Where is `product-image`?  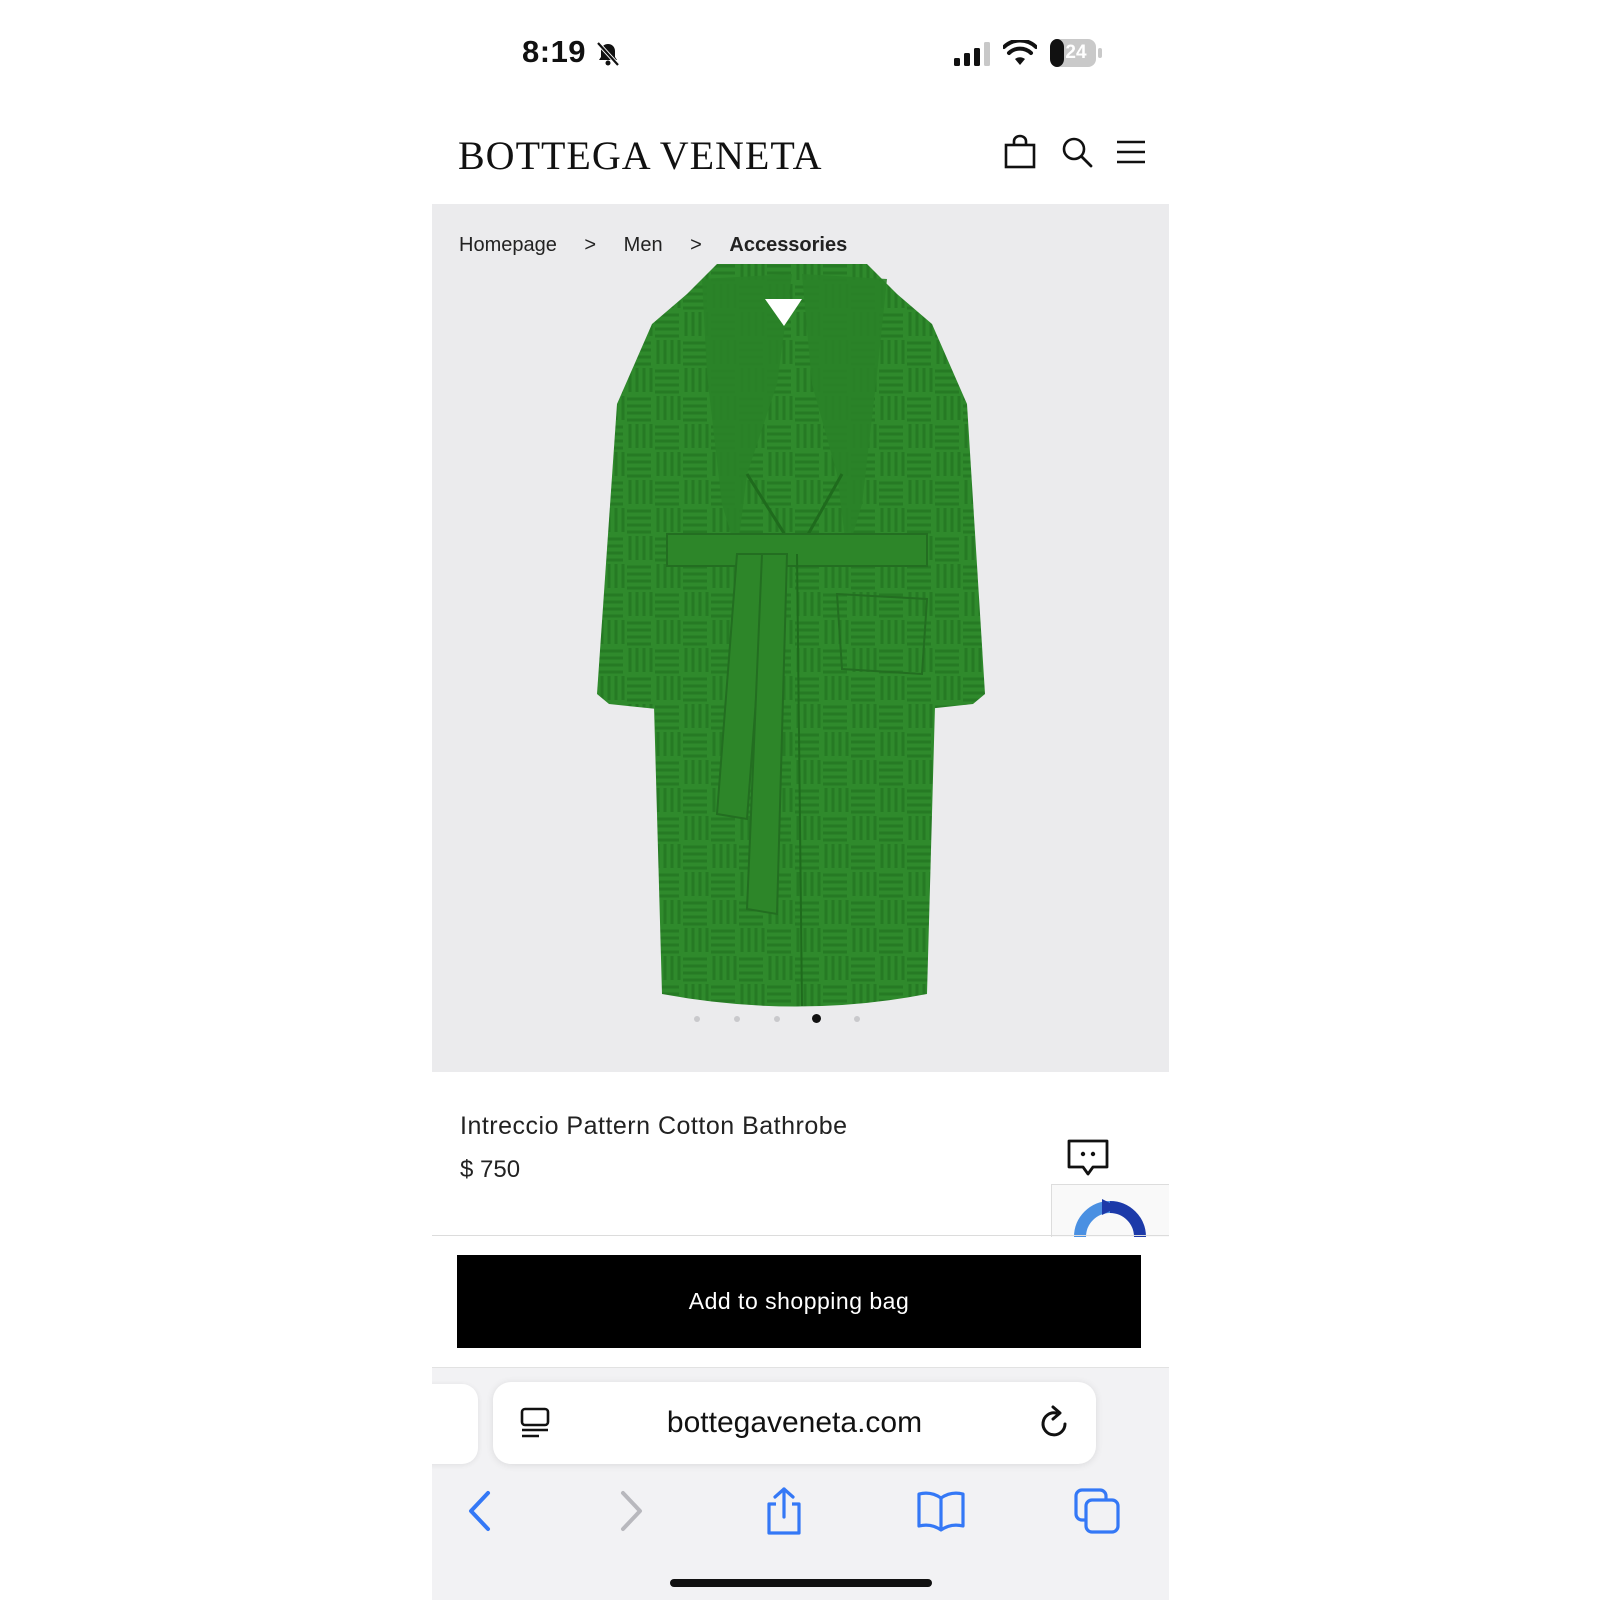
product-image is located at coordinates (797, 636).